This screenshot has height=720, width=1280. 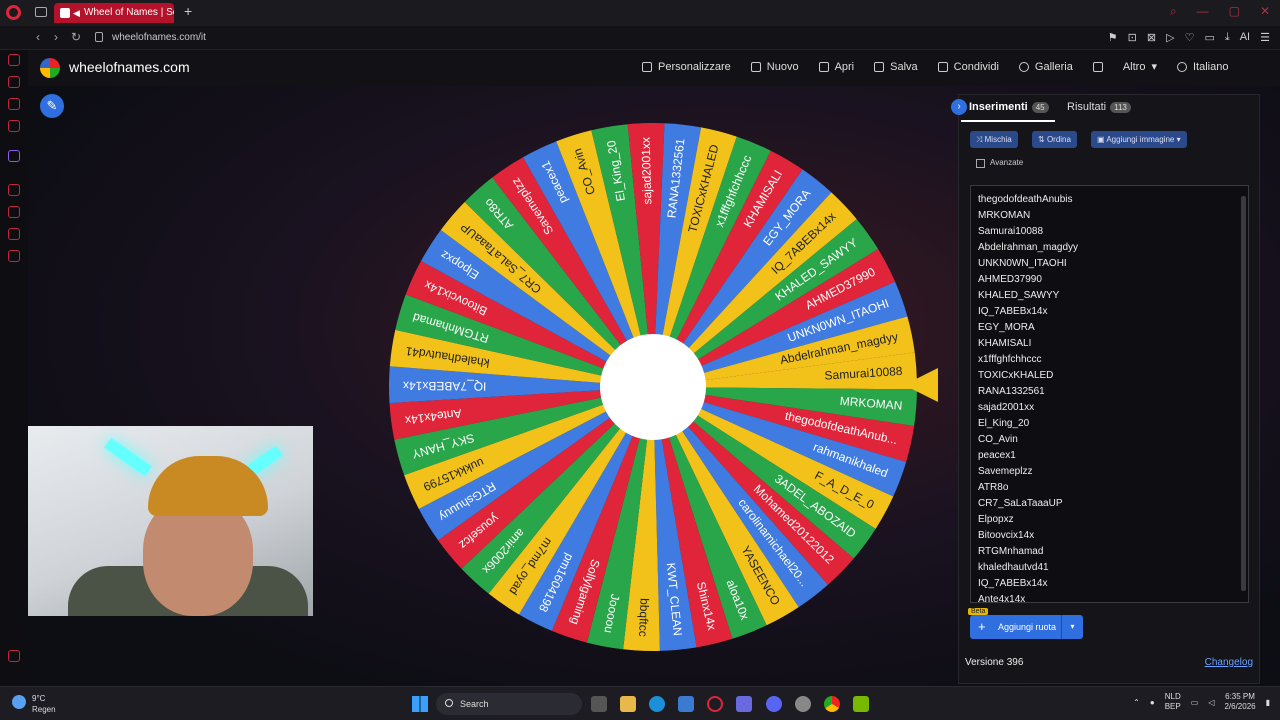 I want to click on forward-icon: ›, so click(x=56, y=37).